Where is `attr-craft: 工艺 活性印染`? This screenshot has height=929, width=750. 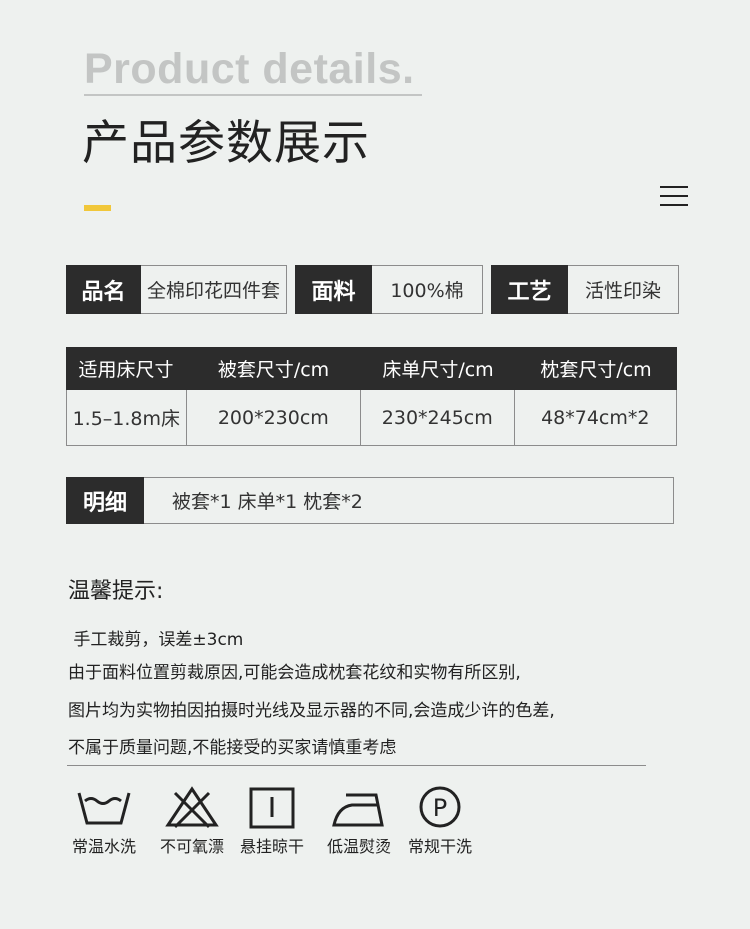
attr-craft: 工艺 活性印染 is located at coordinates (585, 289).